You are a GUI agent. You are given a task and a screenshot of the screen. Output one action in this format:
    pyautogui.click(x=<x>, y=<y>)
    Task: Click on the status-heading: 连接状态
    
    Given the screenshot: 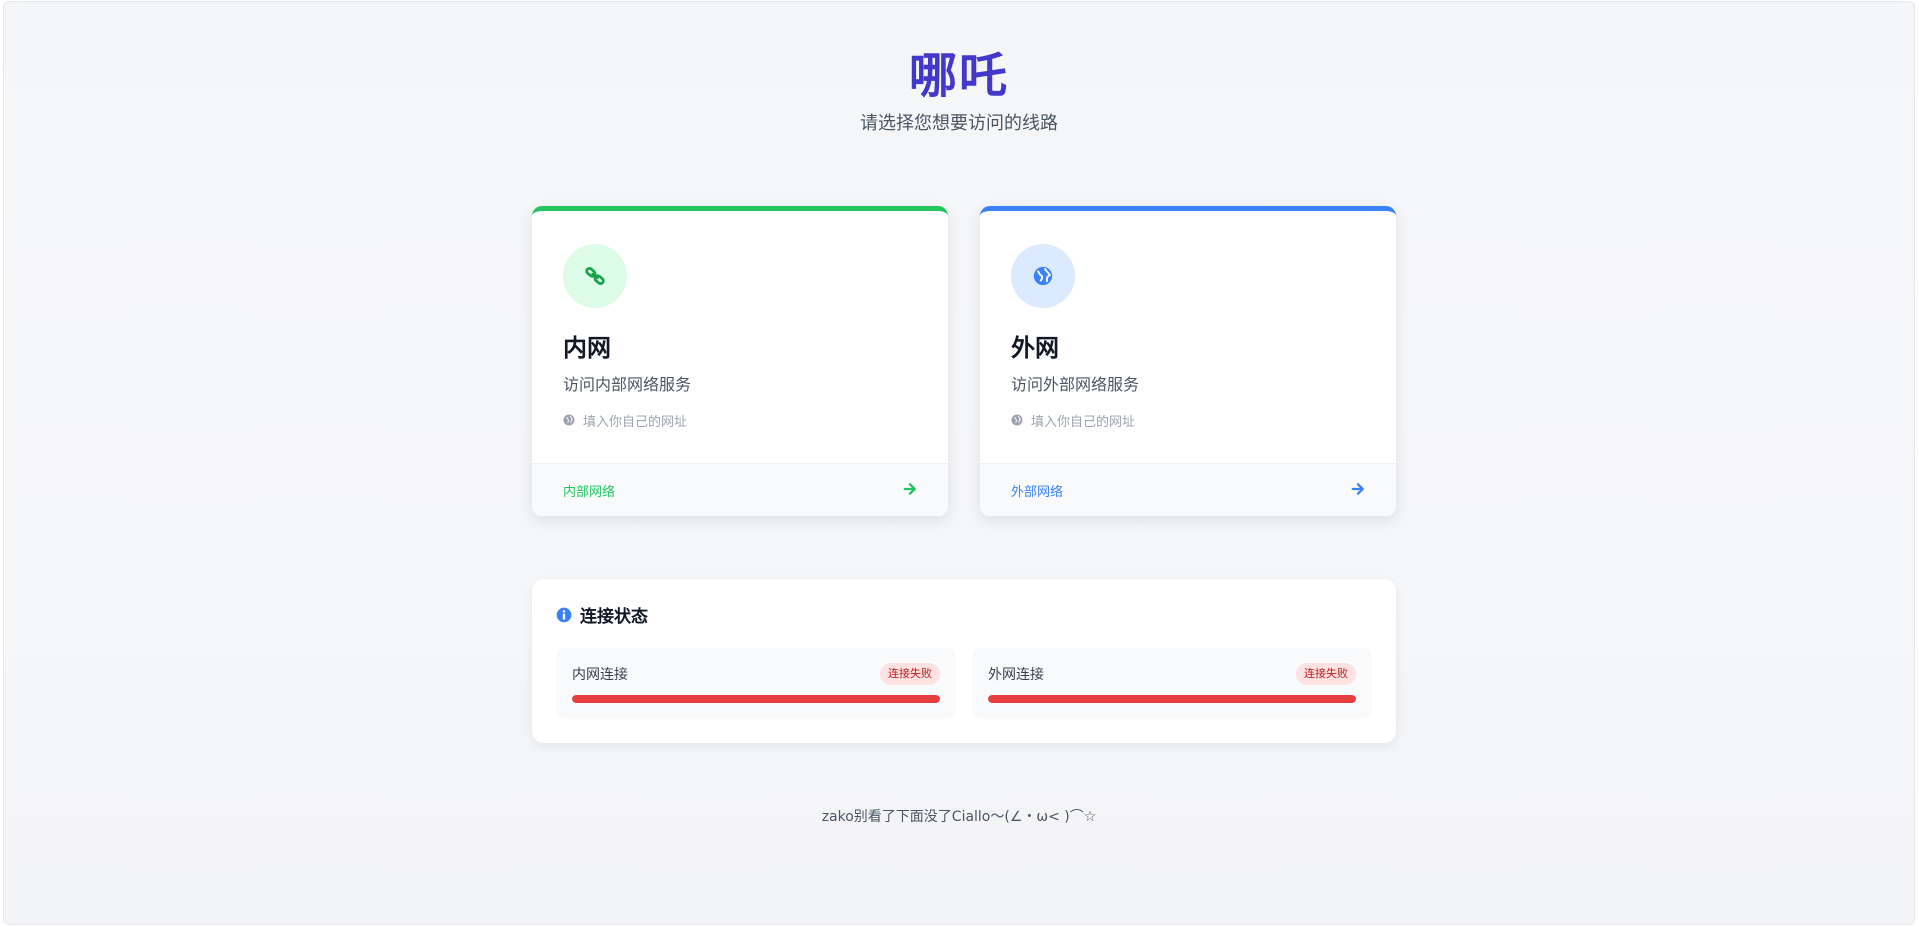 What is the action you would take?
    pyautogui.click(x=602, y=617)
    